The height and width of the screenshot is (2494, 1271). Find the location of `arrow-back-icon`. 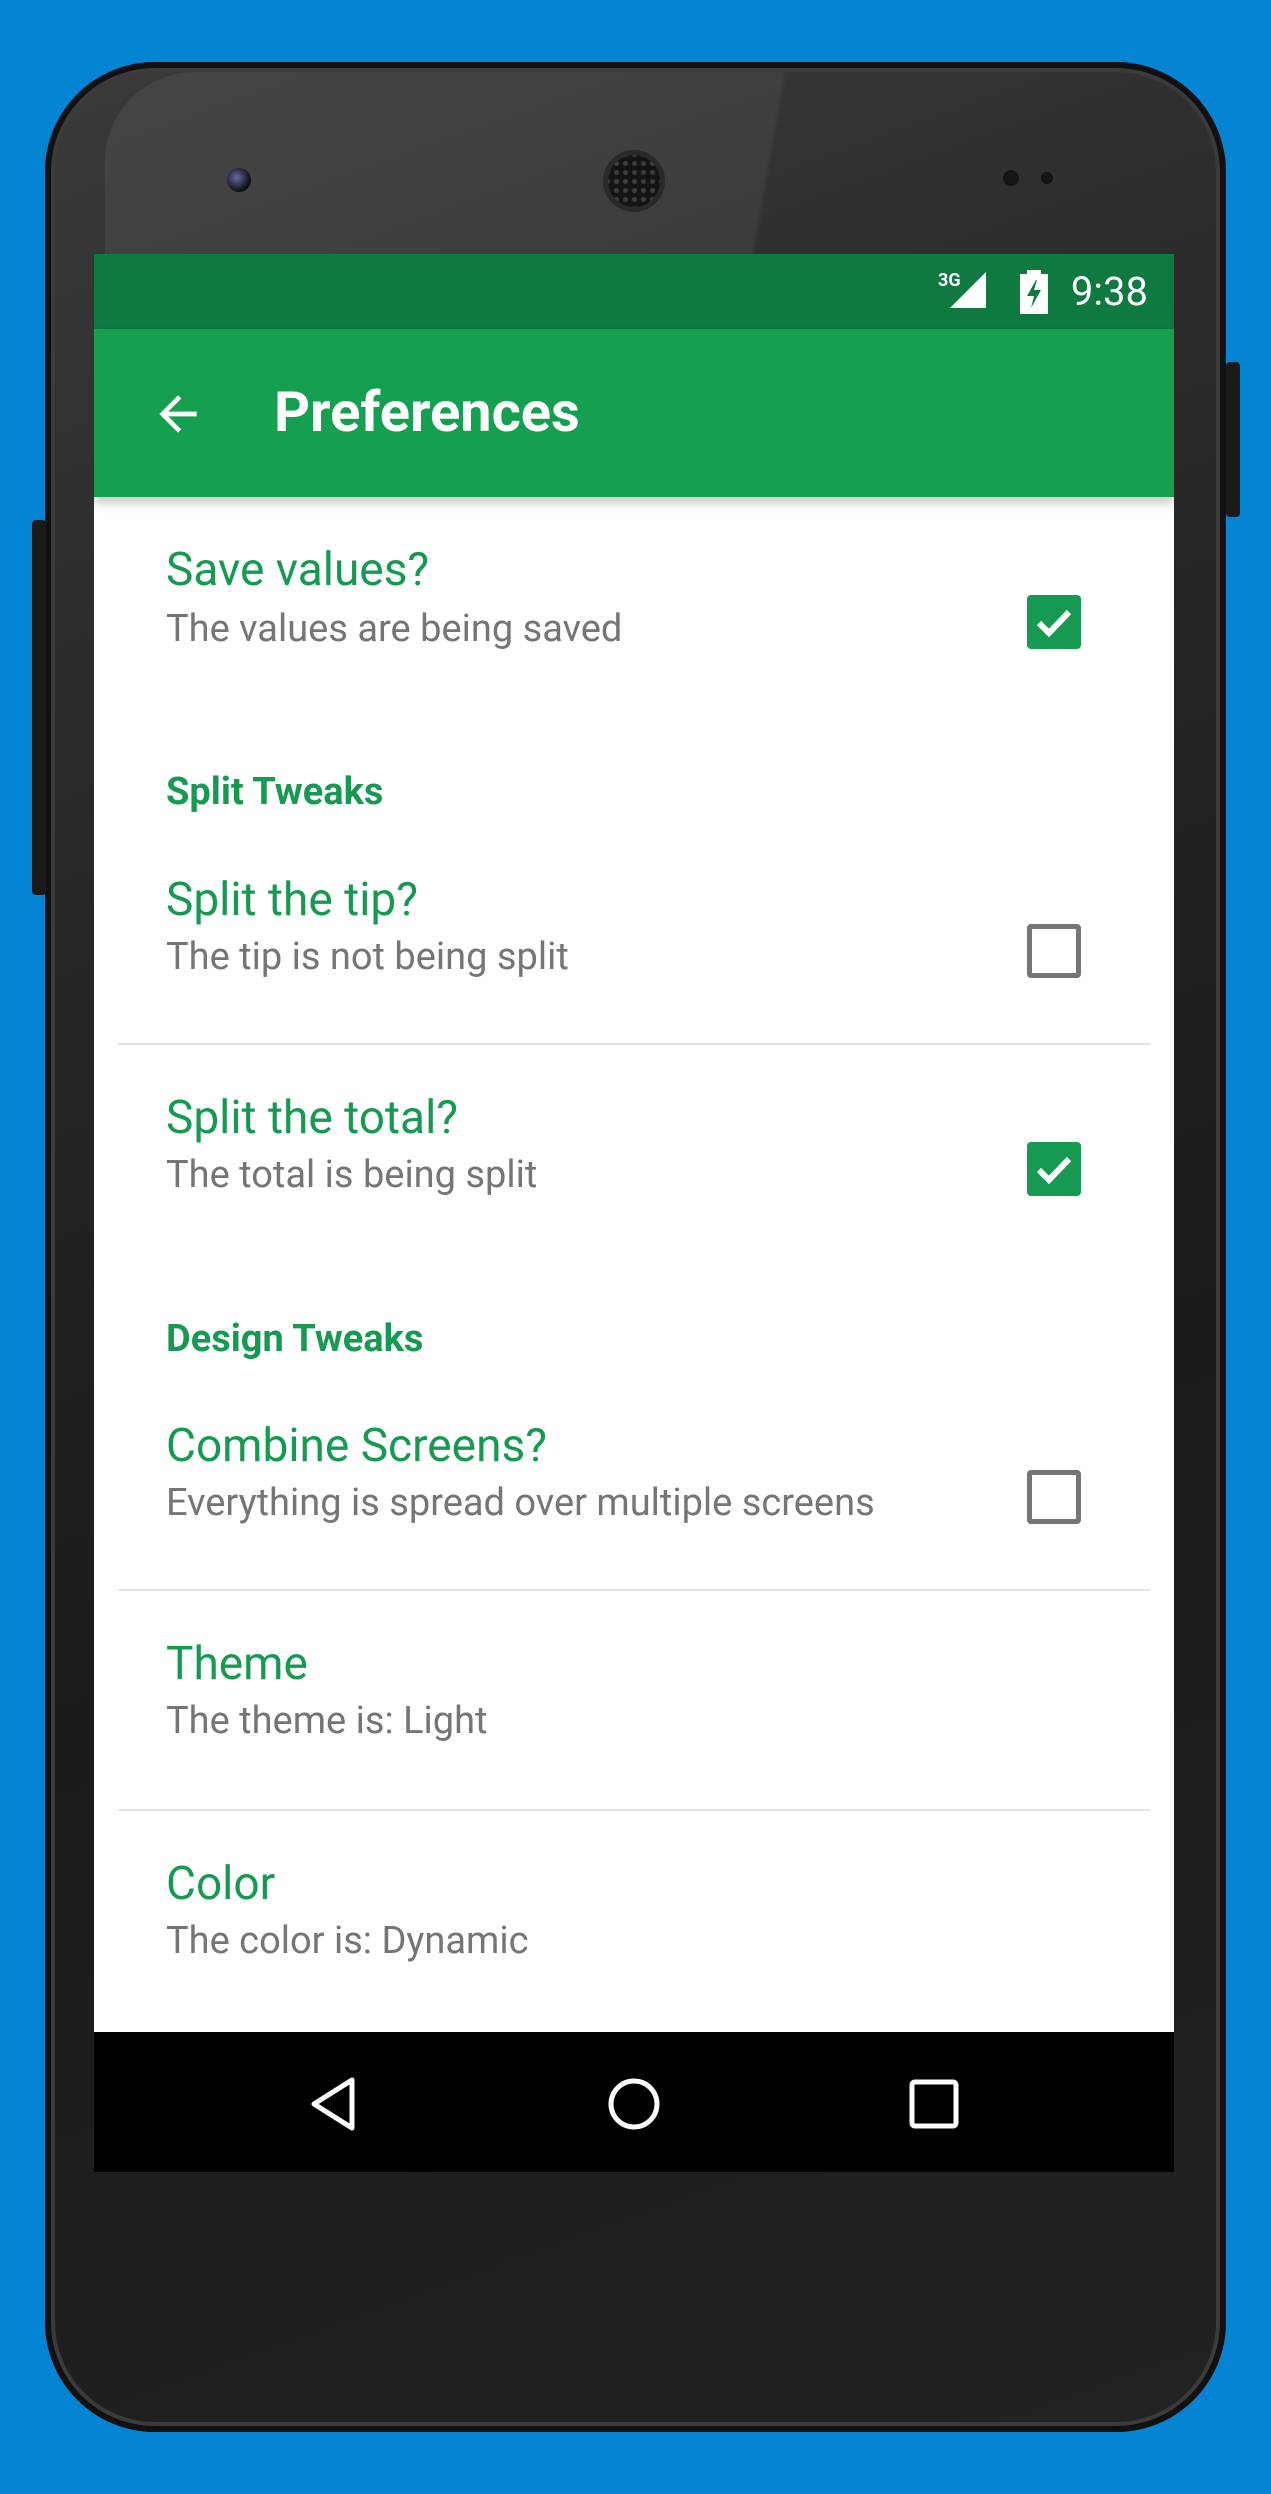

arrow-back-icon is located at coordinates (178, 414).